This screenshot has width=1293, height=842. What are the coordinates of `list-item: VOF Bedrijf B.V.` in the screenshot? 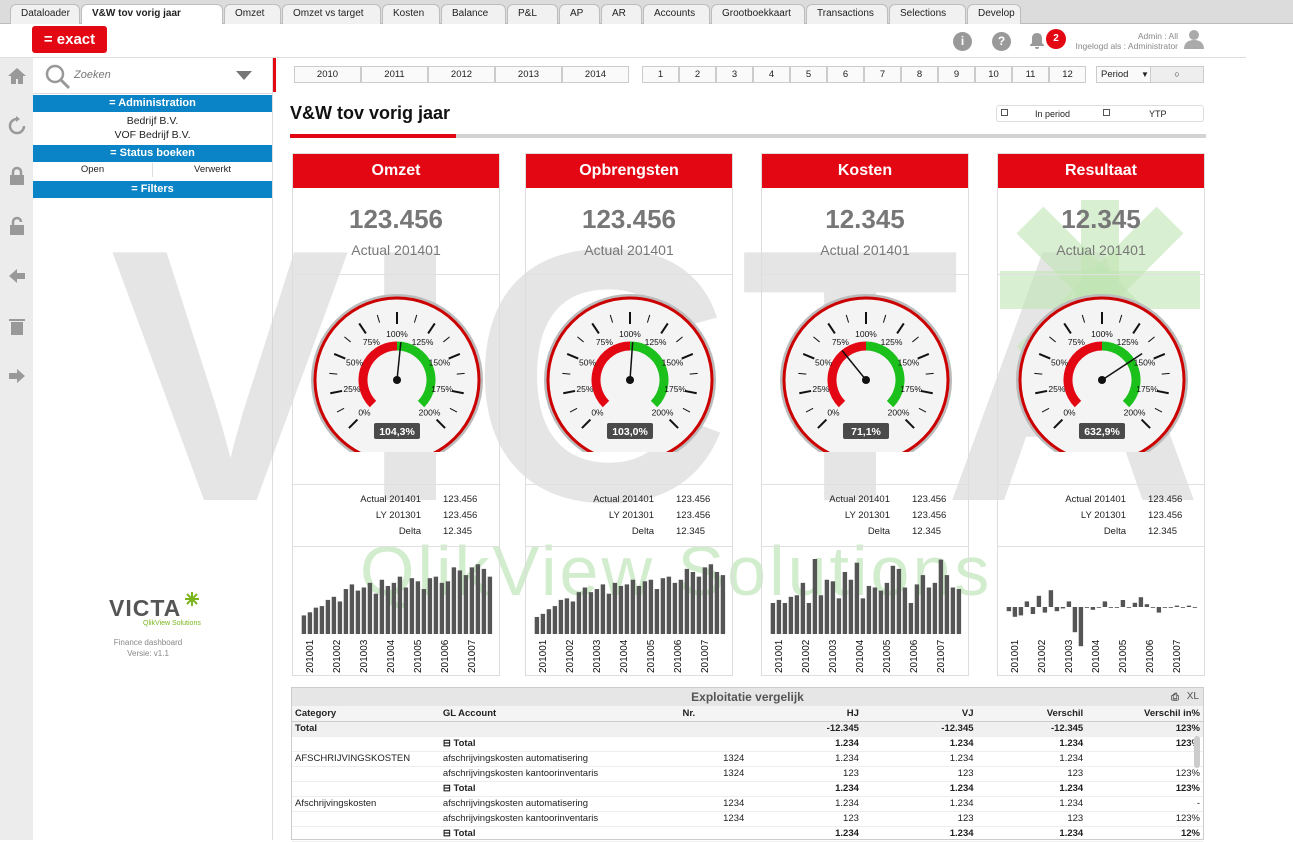 It's located at (152, 135).